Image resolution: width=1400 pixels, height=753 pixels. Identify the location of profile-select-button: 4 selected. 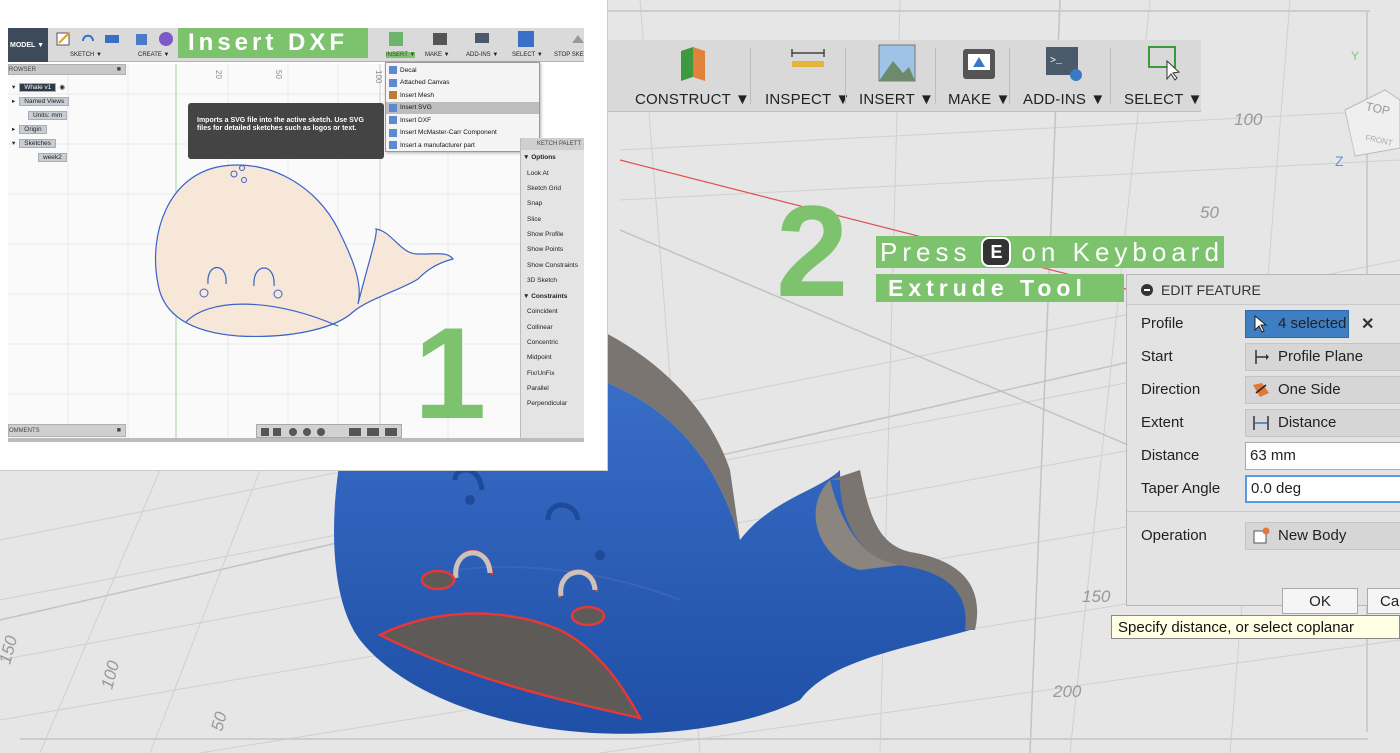
(1297, 323).